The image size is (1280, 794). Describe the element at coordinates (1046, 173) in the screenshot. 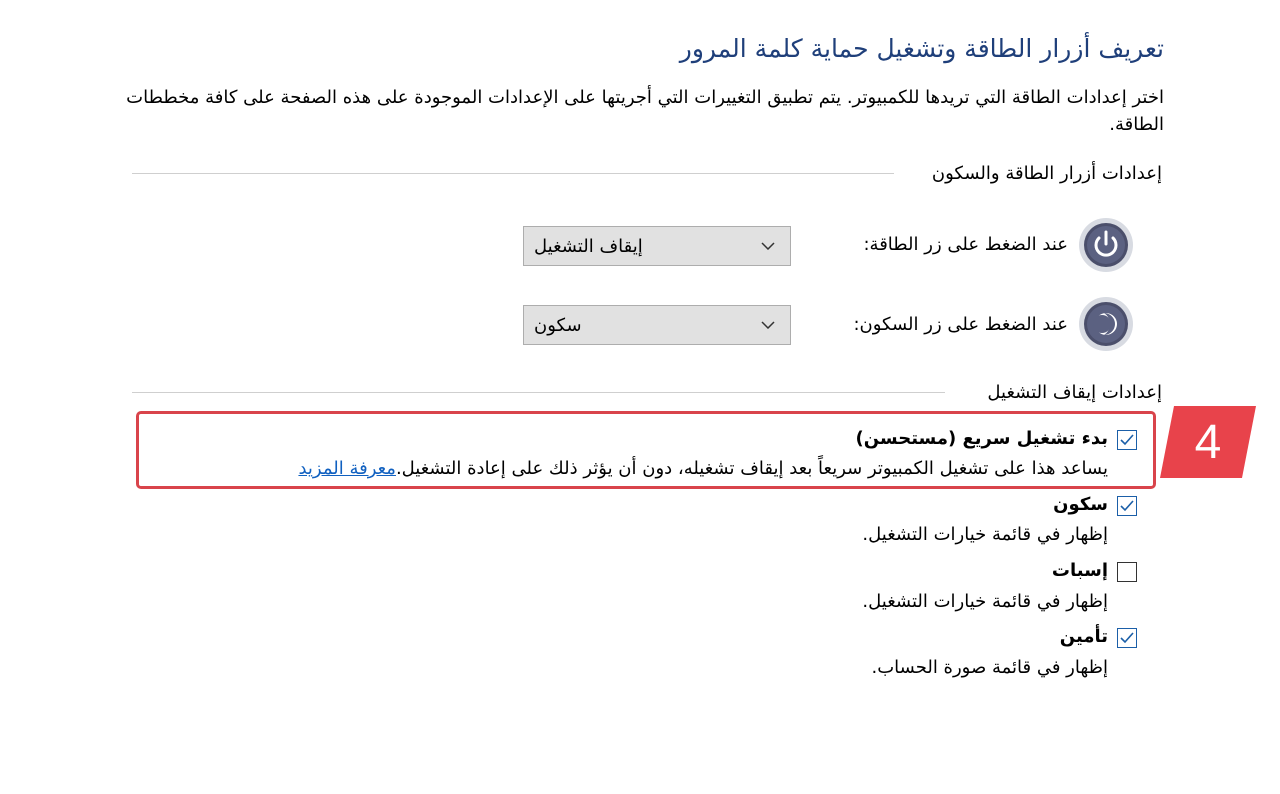

I see `power-buttons-section-heading: إعدادات أزرار الطاقة والسكون` at that location.